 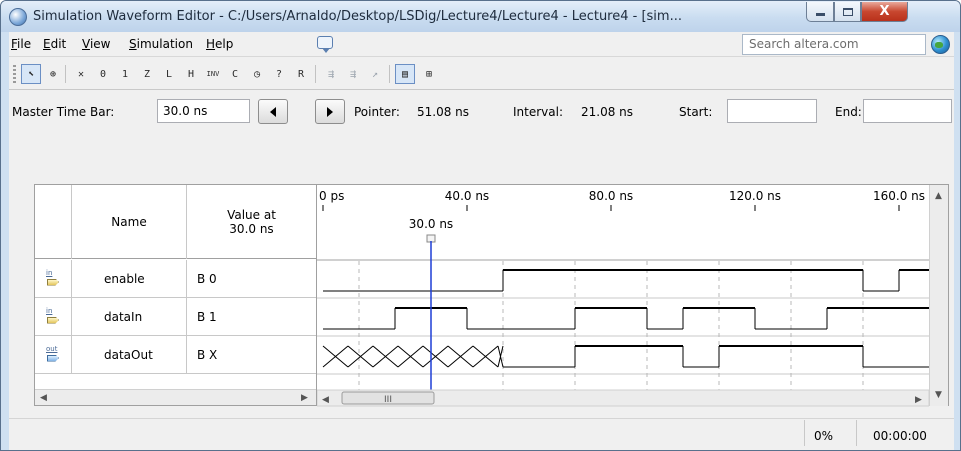 I want to click on time-ruler-label: 0 ps, so click(x=331, y=196).